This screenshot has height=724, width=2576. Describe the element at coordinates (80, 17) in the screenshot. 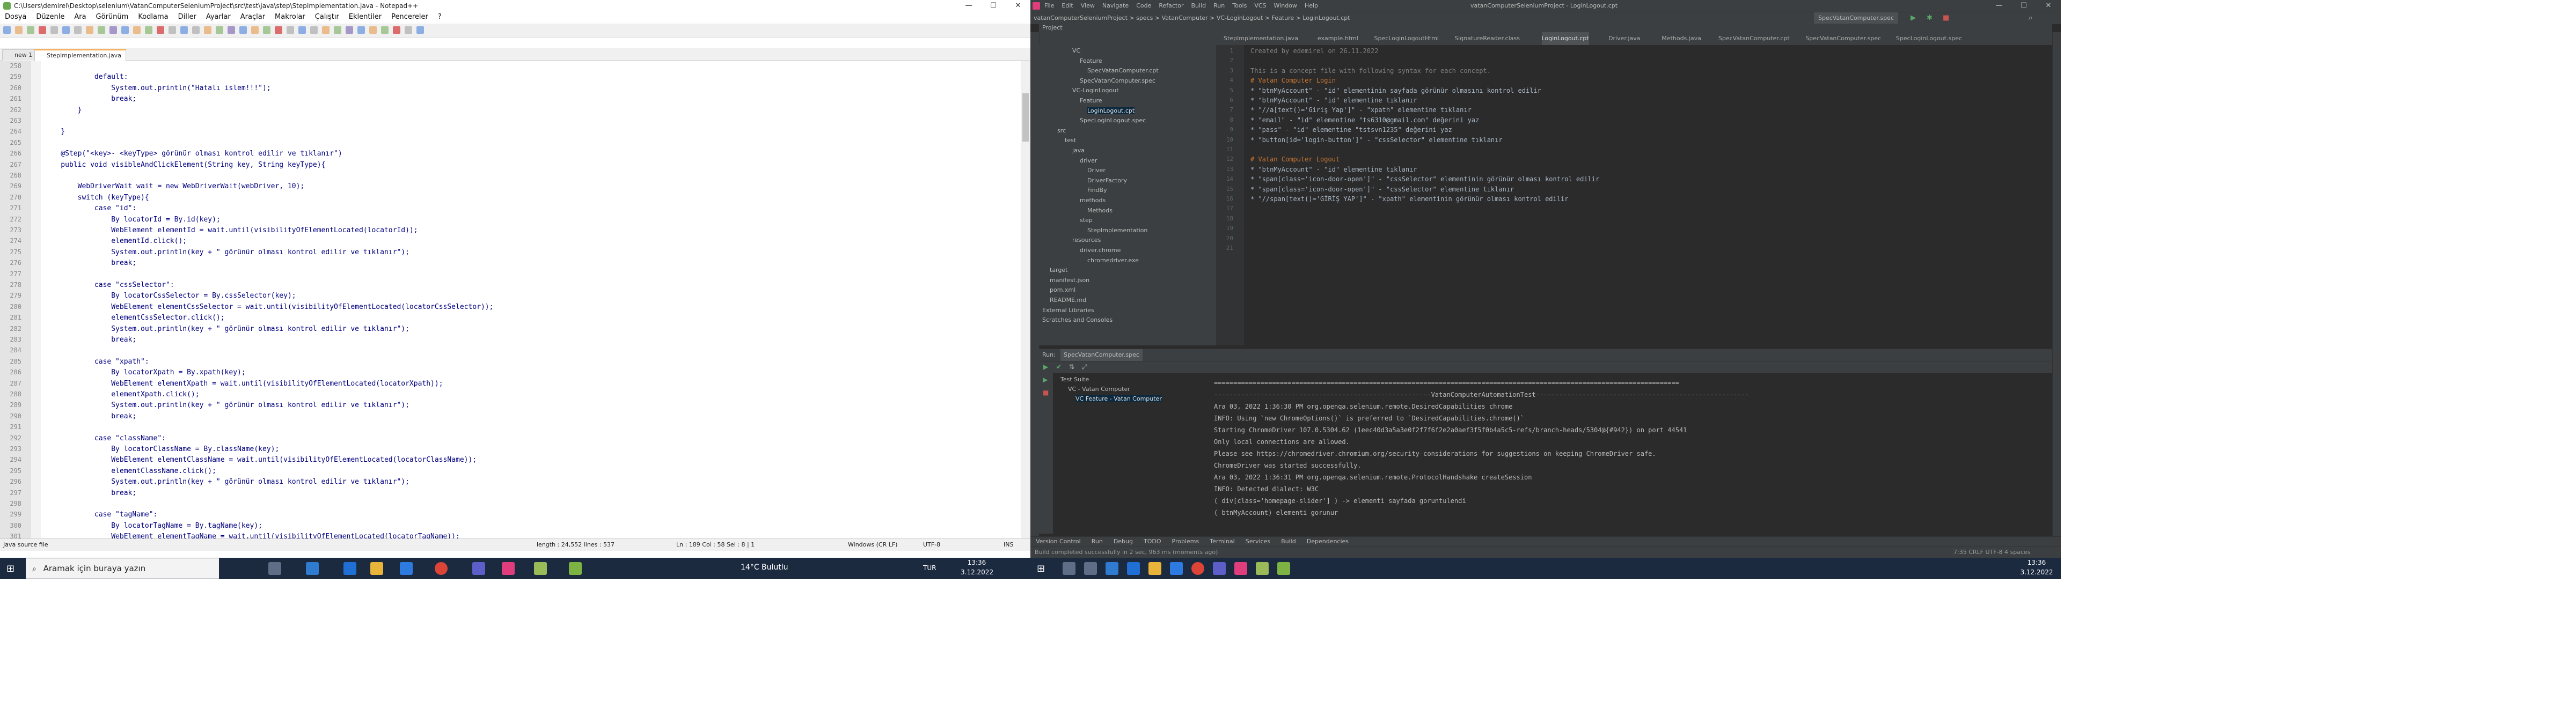

I see `menu-item: Ara` at that location.